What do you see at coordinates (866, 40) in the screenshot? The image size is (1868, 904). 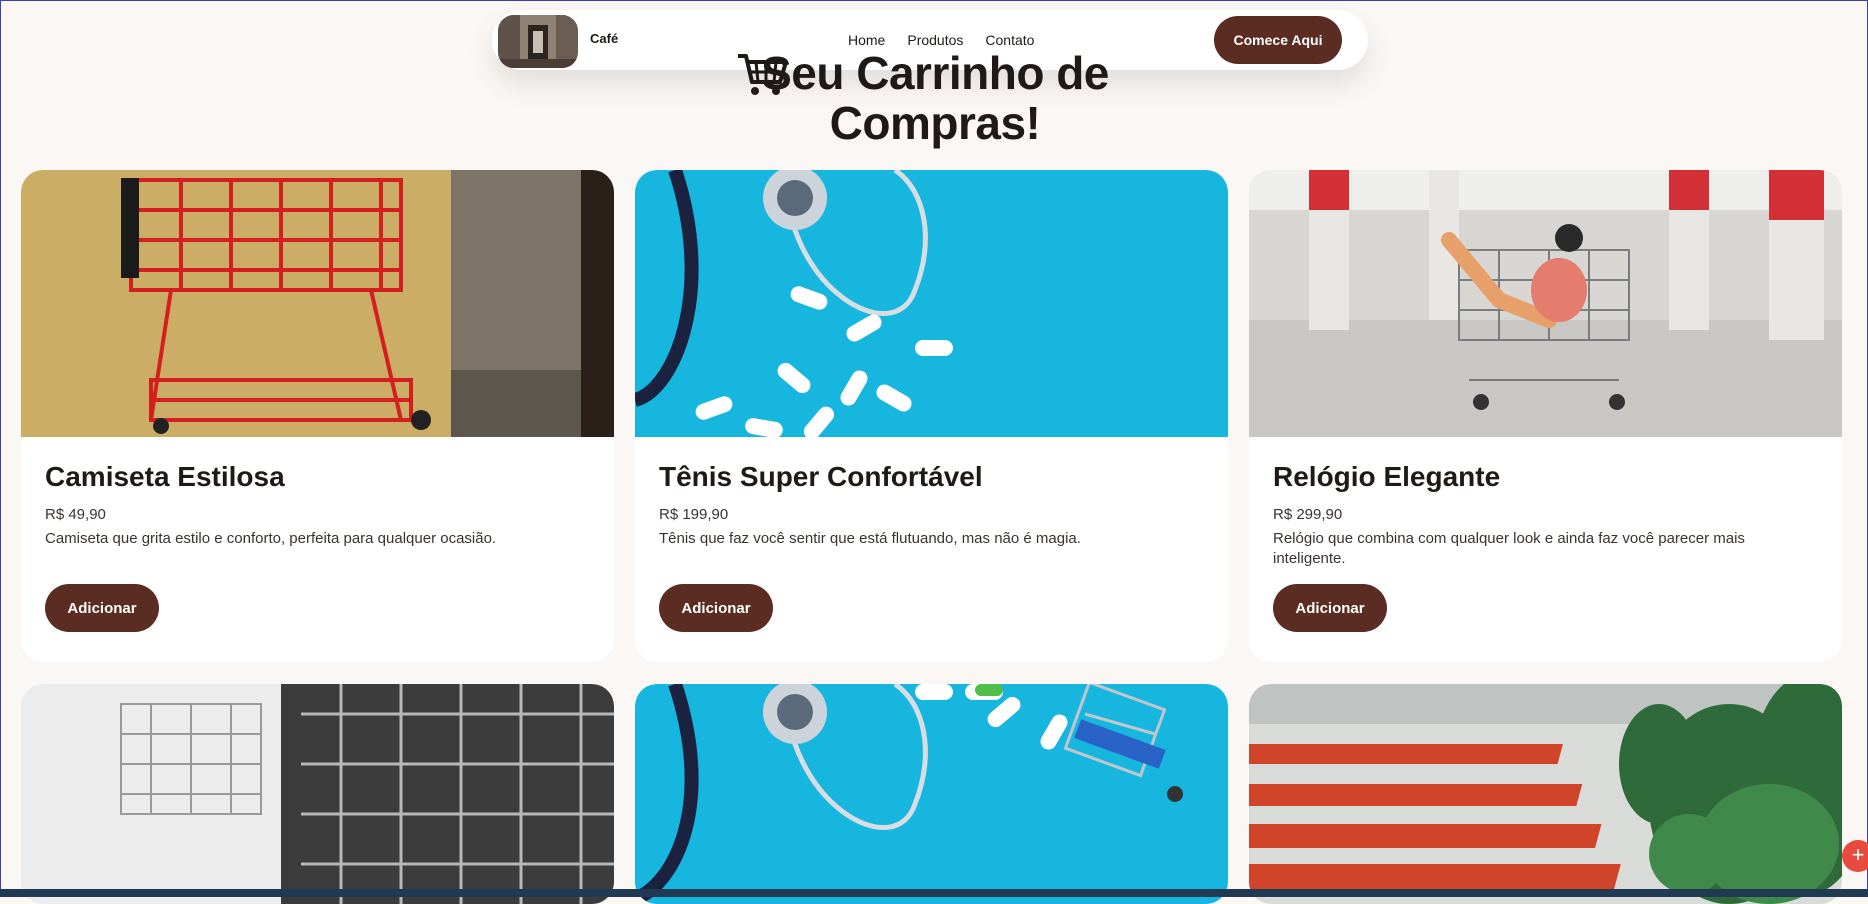 I see `nav-link-home: Home` at bounding box center [866, 40].